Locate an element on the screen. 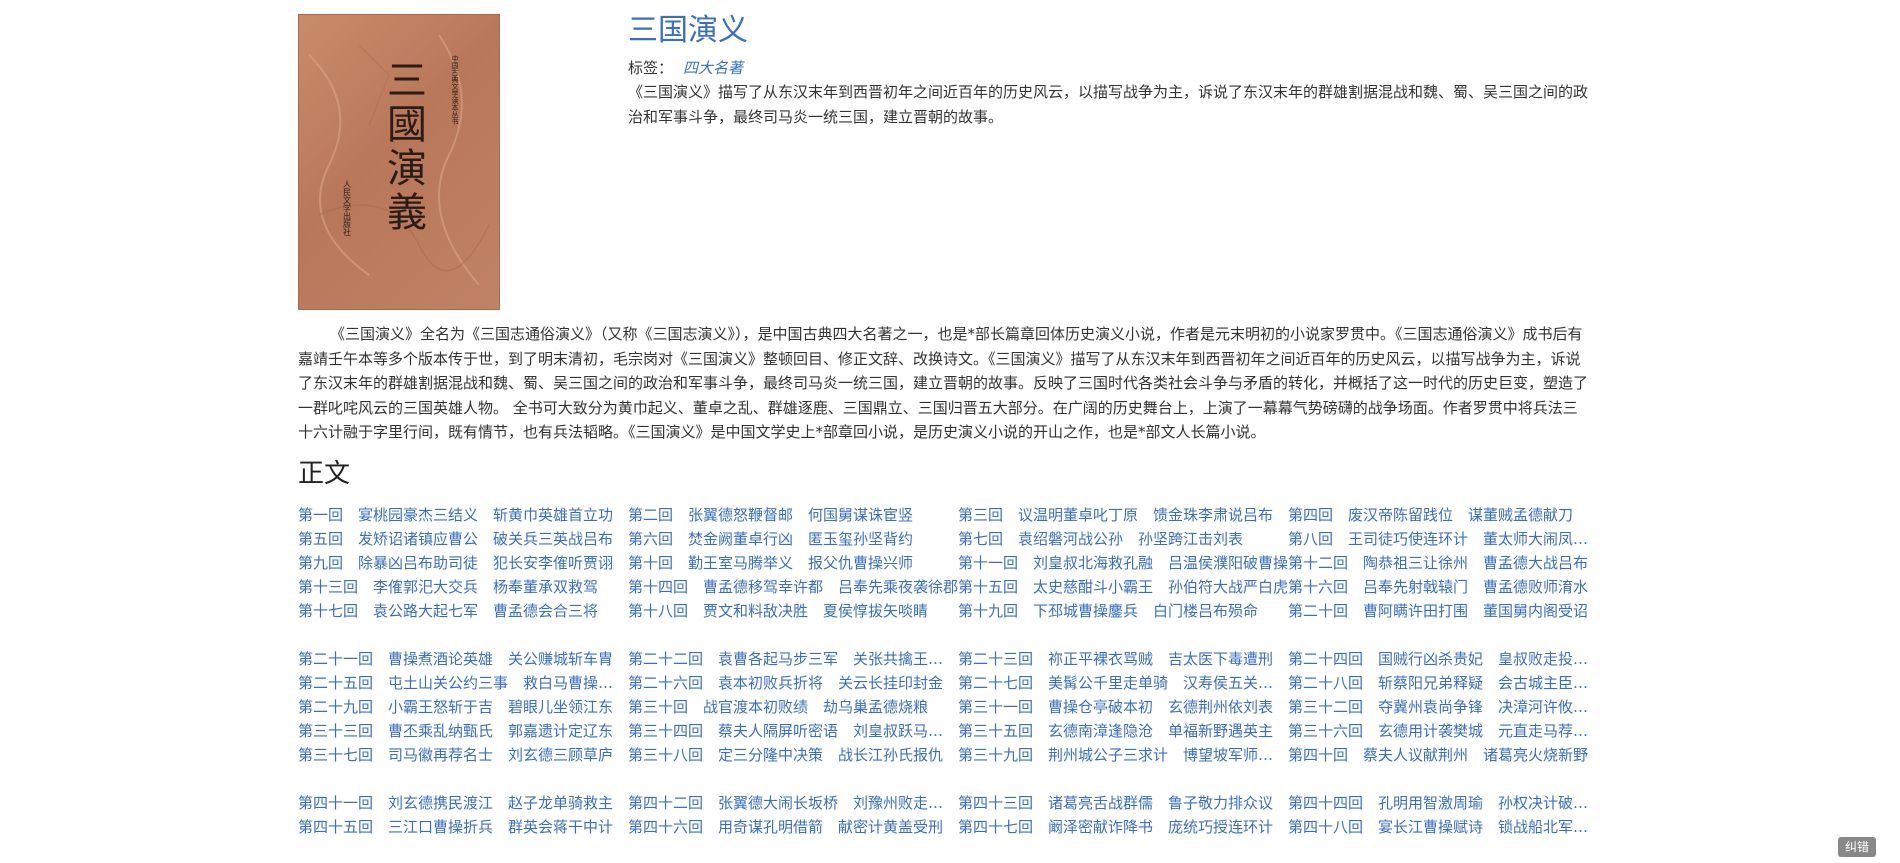  chapter-link: 第二十二回 袁曹各起马步三军 关张共擒王刘二将 is located at coordinates (793, 659).